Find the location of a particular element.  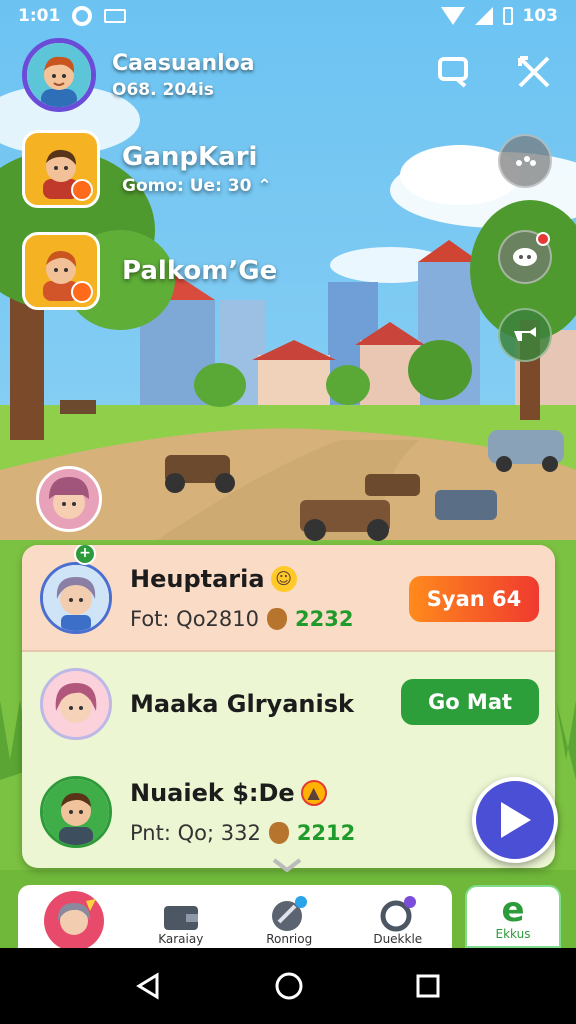

speech-button is located at coordinates (525, 161).